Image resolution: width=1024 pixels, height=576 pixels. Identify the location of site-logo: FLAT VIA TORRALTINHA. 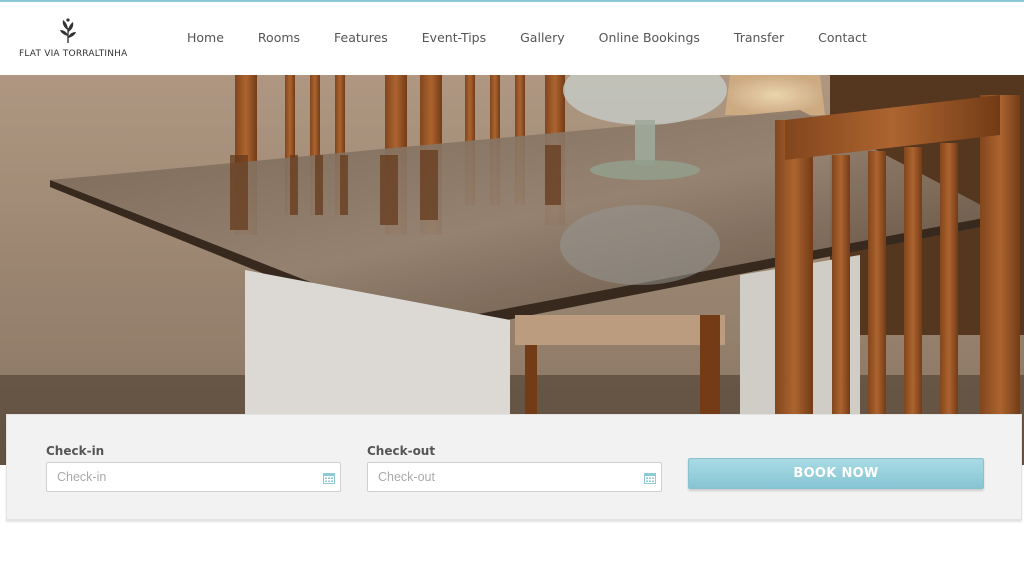
(72, 40).